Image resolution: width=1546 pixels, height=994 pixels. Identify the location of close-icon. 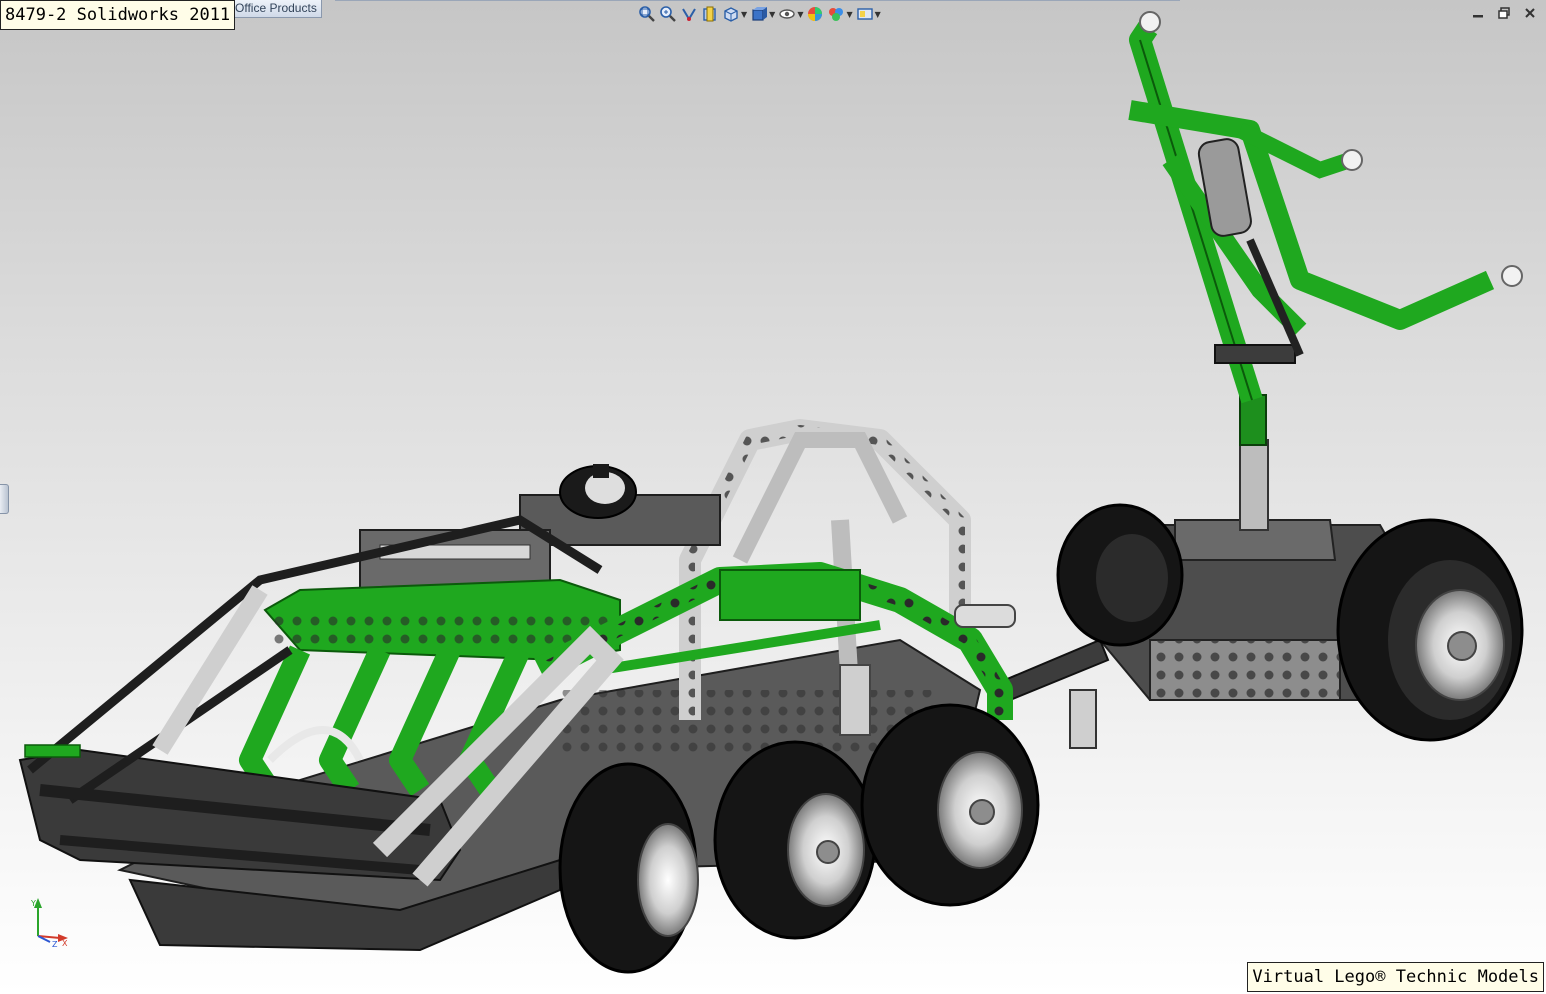
(1530, 13).